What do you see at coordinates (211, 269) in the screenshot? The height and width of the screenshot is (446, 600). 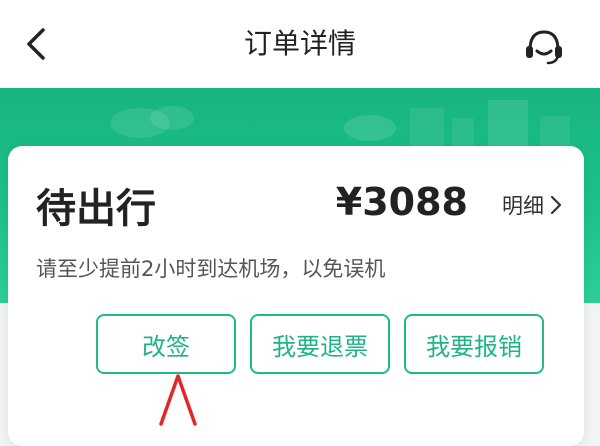 I see `boarding-notice: 请至少提前2小时到达机场，以免误机` at bounding box center [211, 269].